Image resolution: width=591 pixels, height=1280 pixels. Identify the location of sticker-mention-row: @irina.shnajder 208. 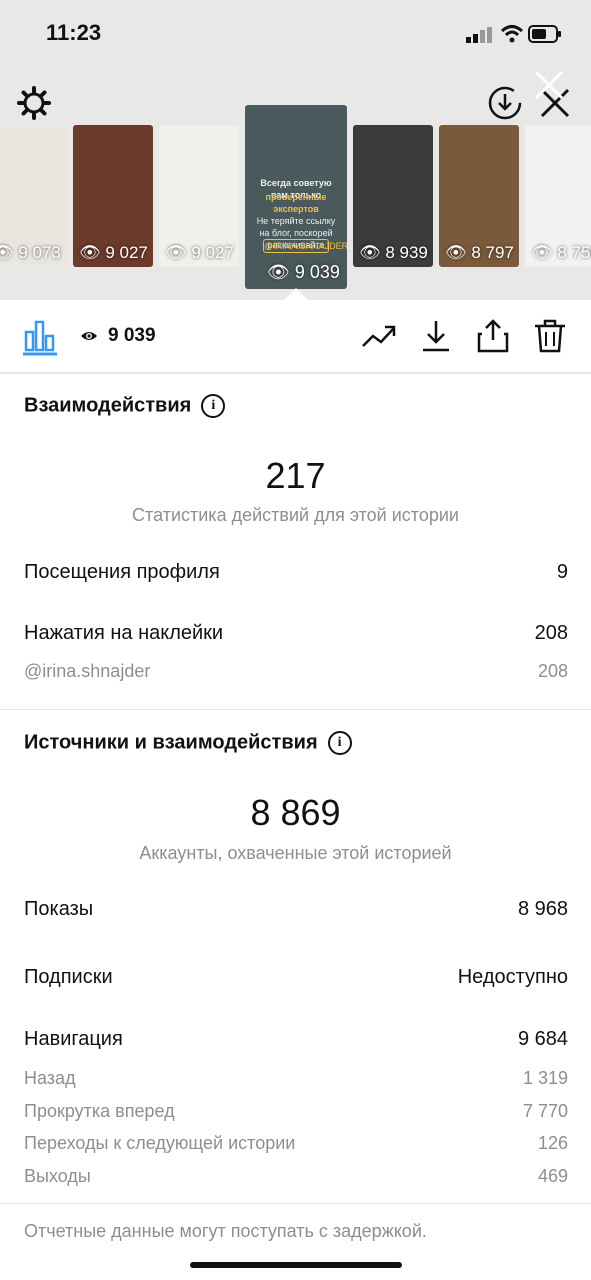
(296, 672).